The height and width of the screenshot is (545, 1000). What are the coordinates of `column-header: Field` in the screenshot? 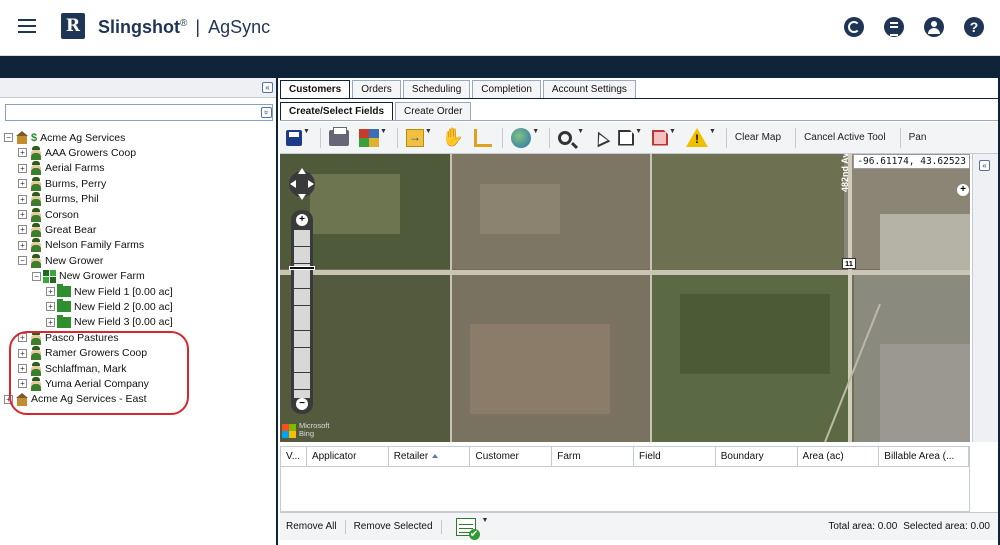 It's located at (675, 456).